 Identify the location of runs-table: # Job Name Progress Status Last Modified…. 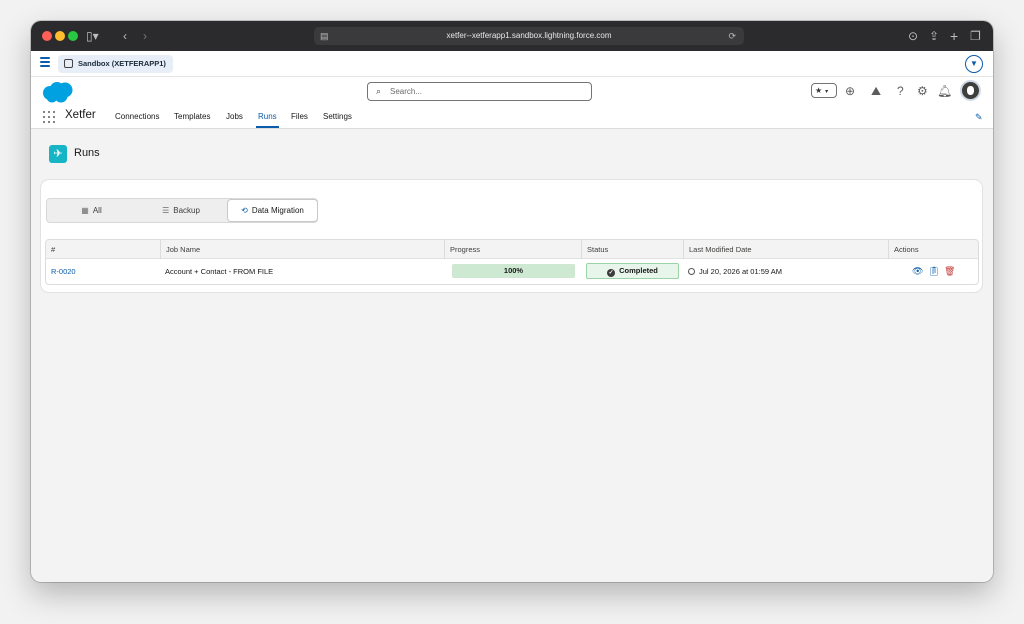
(512, 262).